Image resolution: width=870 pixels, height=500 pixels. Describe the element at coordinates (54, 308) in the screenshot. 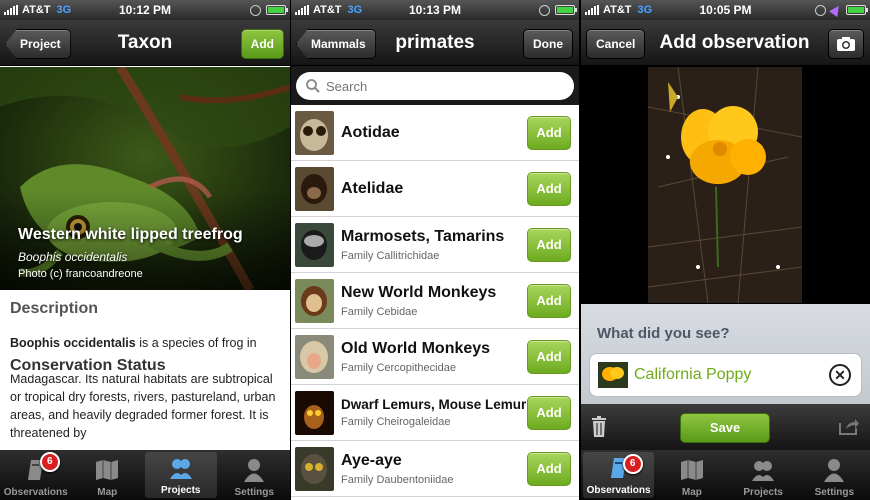

I see `description-heading: Description` at that location.